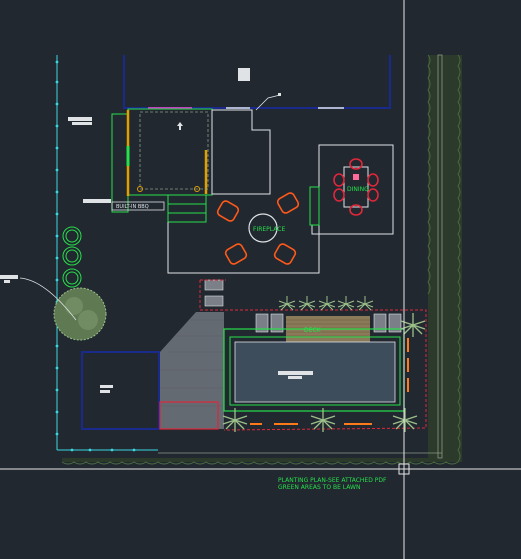  Describe the element at coordinates (269, 229) in the screenshot. I see `fire-pit-label: FIREPLACE` at that location.